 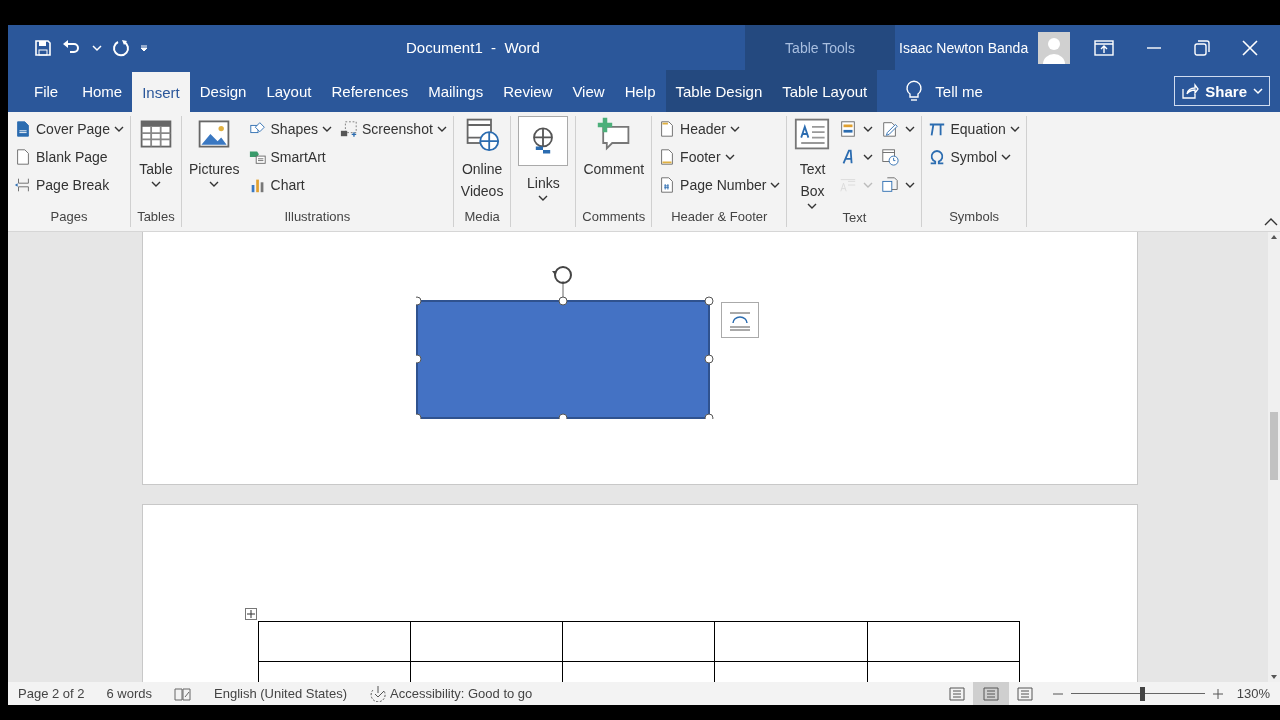 I want to click on group-label: Tables, so click(x=156, y=217).